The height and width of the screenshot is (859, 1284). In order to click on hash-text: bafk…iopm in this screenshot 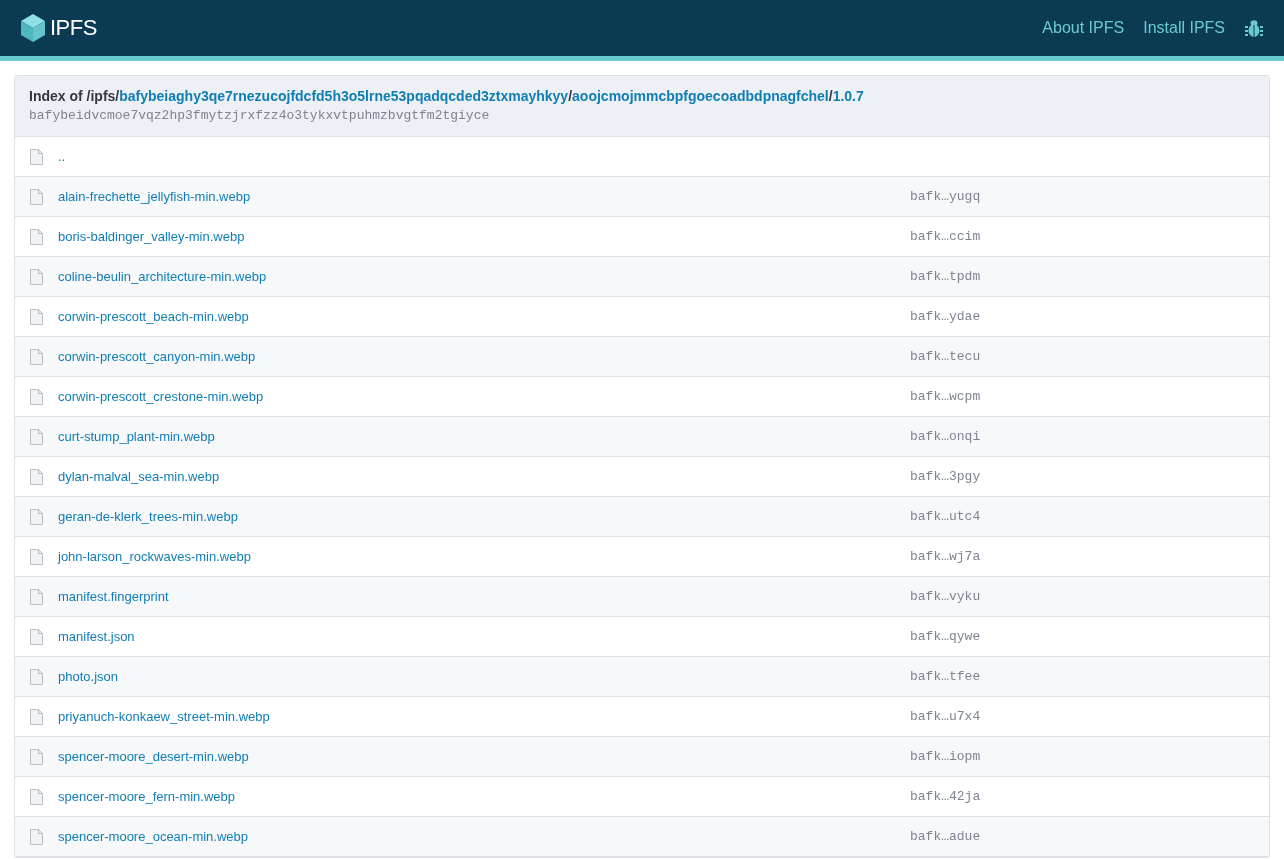, I will do `click(945, 756)`.